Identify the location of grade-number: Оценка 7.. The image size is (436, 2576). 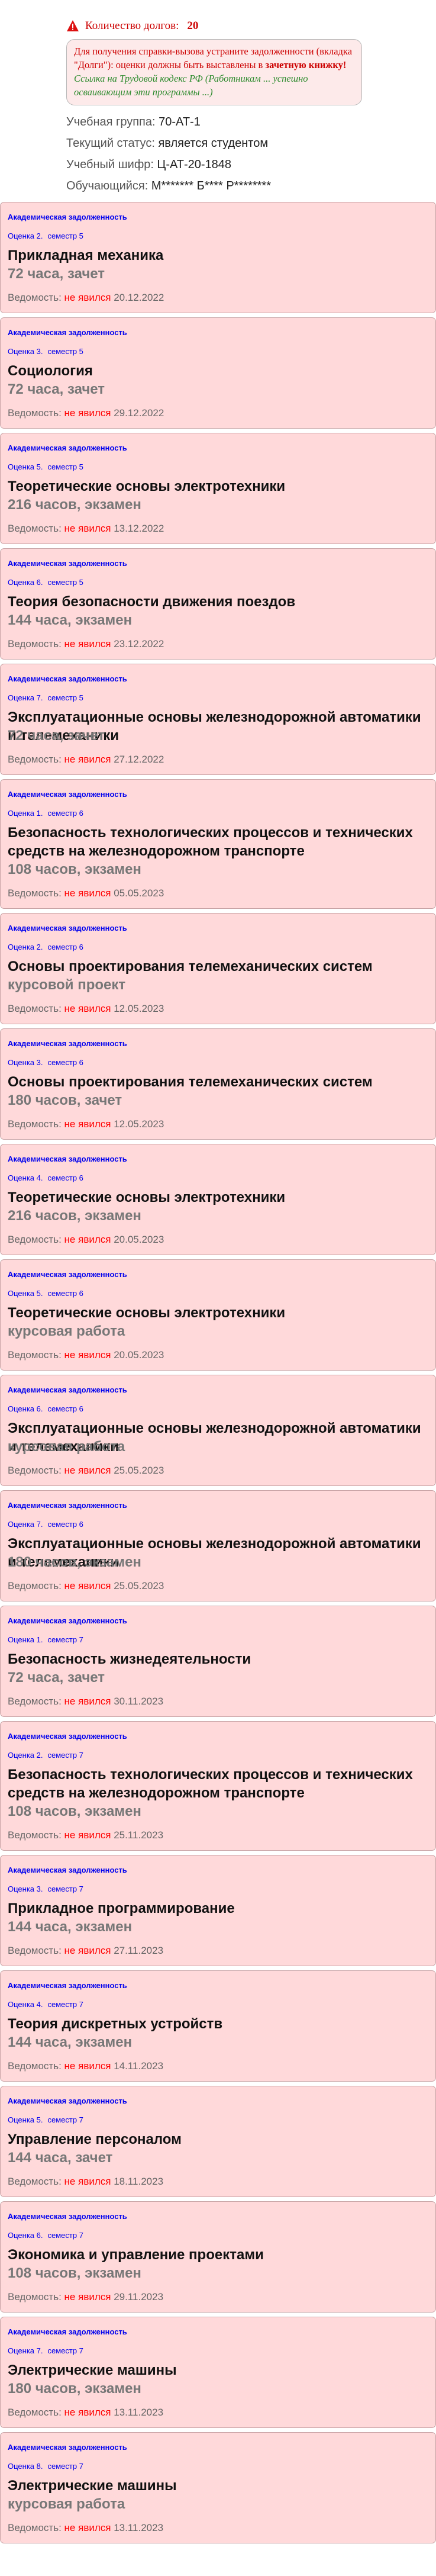
(25, 697).